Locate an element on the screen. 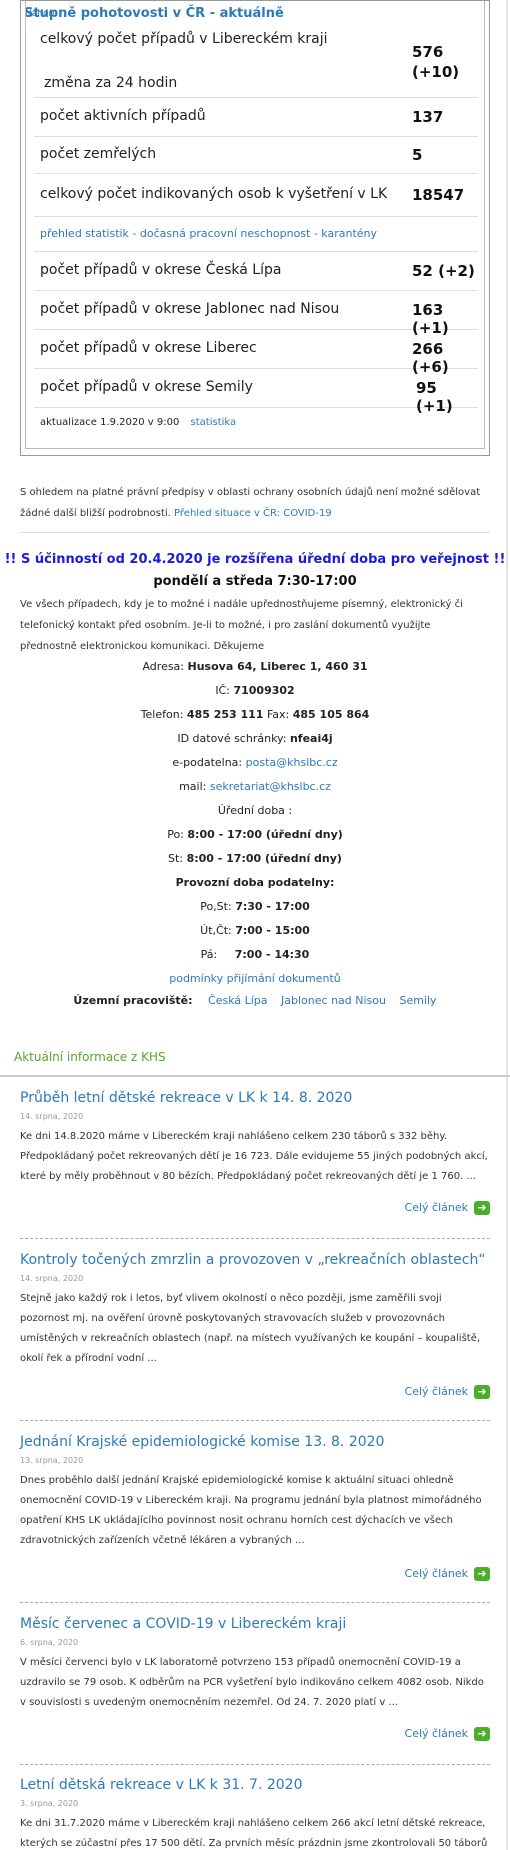 Image resolution: width=510 pixels, height=1850 pixels. stats-value: 5 is located at coordinates (417, 155).